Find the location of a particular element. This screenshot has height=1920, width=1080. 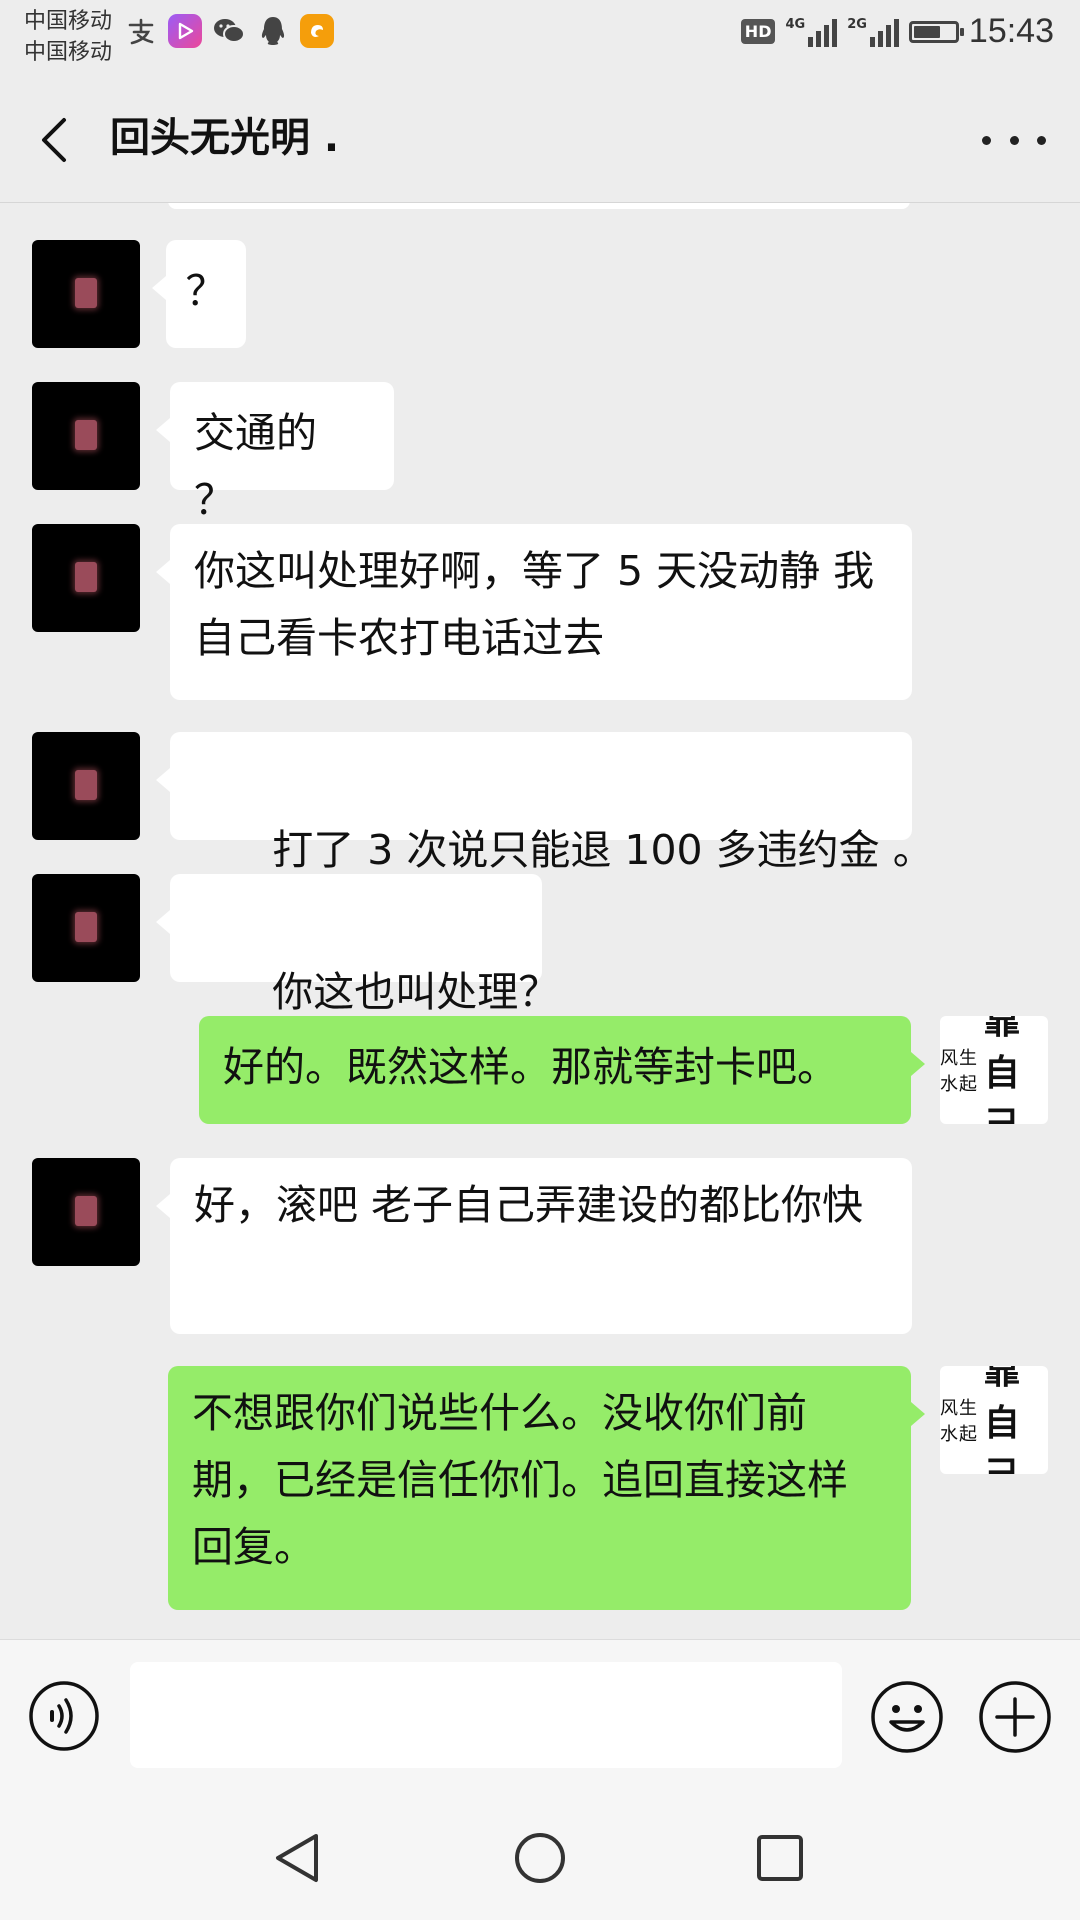

carrier-labels: 中国移动 中国移动 is located at coordinates (68, 37).